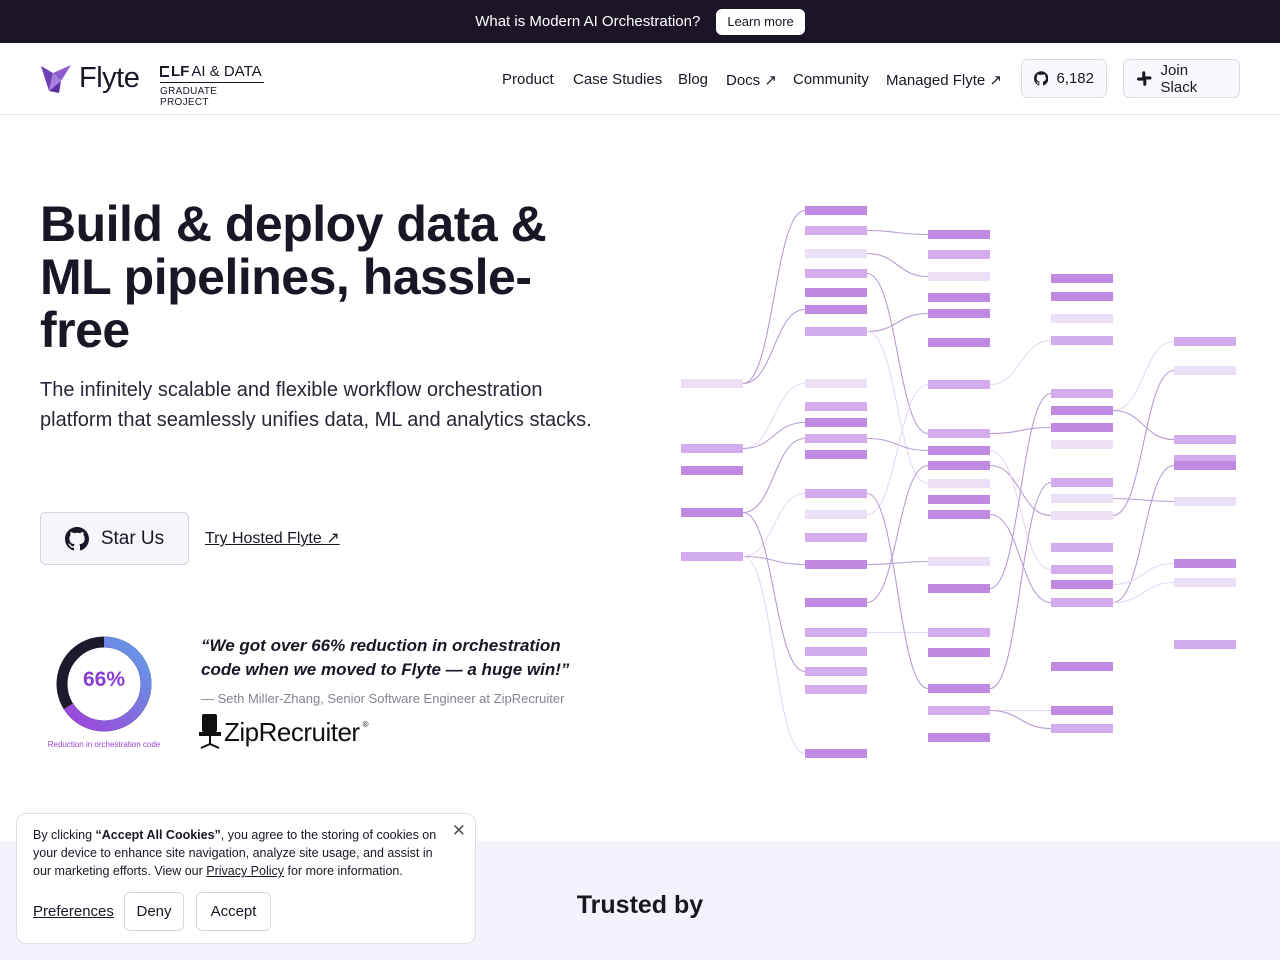 The width and height of the screenshot is (1280, 960). What do you see at coordinates (132, 538) in the screenshot?
I see `star-us-label: Star Us` at bounding box center [132, 538].